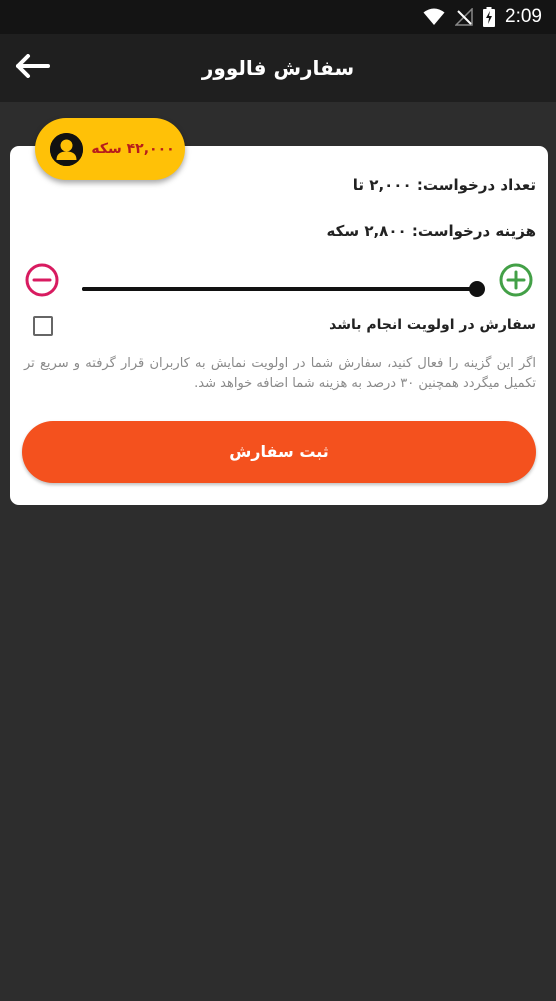 The height and width of the screenshot is (1001, 556). I want to click on quantity-slider-fill, so click(279, 289).